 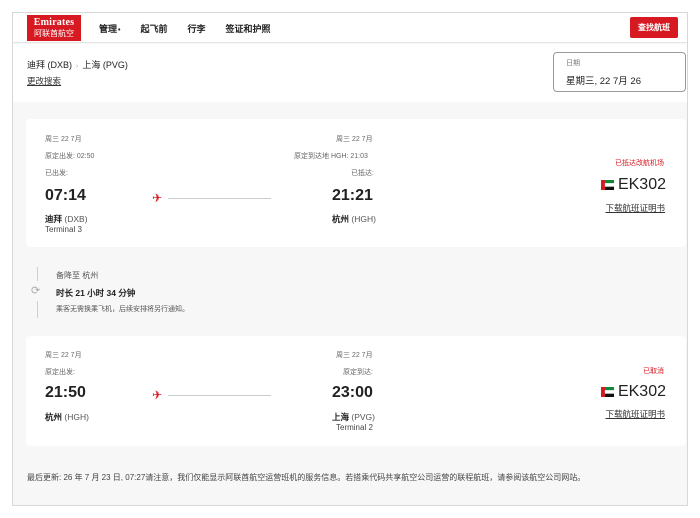 What do you see at coordinates (65, 392) in the screenshot?
I see `departure-time: 21:50` at bounding box center [65, 392].